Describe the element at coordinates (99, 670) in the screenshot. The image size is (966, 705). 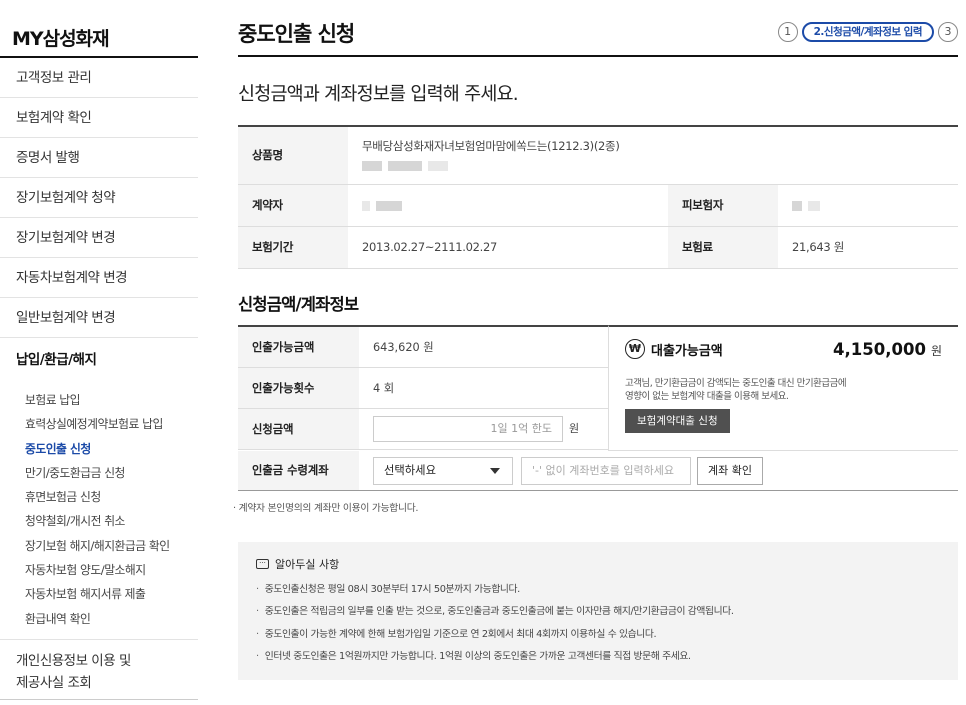
I see `sidebar-item-credit-info: 개인신용정보 이용 및 제공사실 조회` at that location.